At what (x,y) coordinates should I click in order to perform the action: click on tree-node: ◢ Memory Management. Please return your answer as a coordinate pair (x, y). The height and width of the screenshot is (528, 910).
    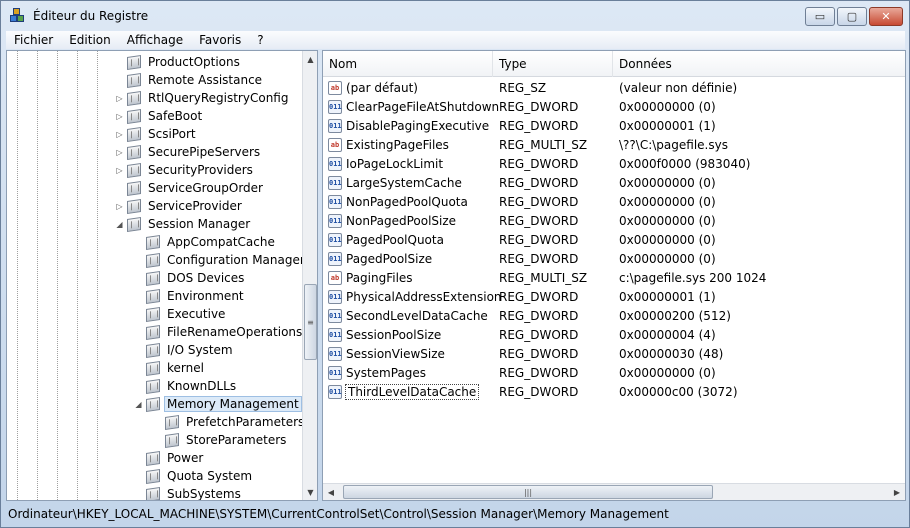
    Looking at the image, I should click on (218, 404).